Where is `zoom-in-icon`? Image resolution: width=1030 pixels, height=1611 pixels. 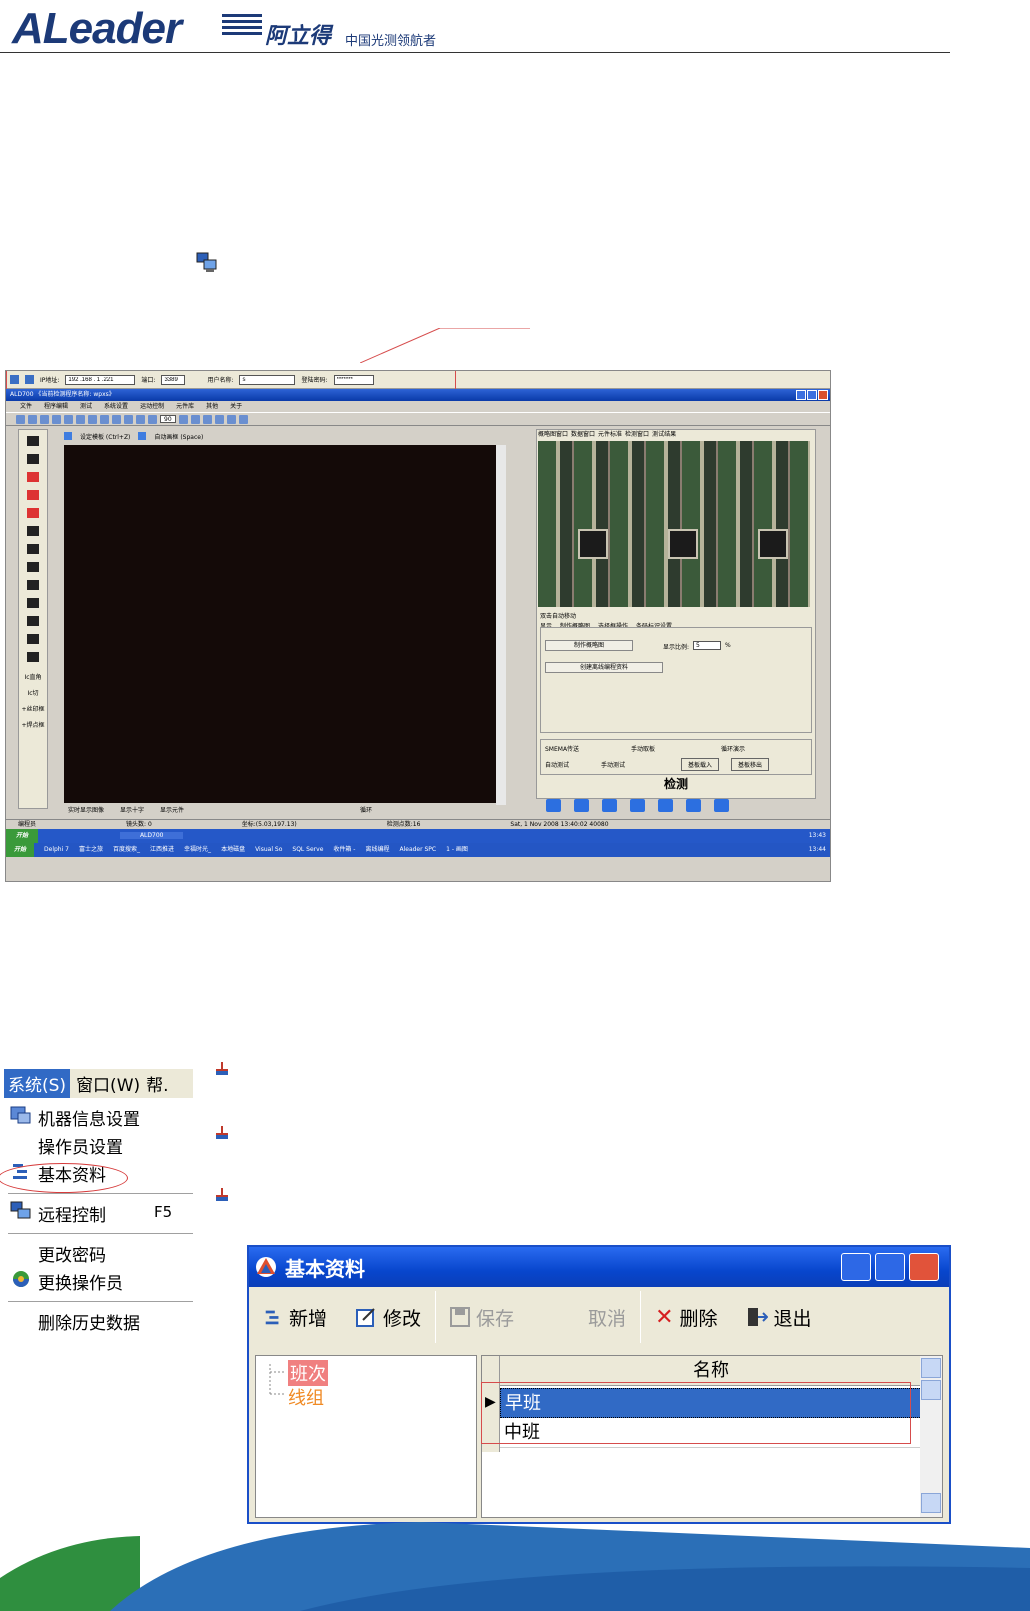
zoom-in-icon is located at coordinates (92, 419).